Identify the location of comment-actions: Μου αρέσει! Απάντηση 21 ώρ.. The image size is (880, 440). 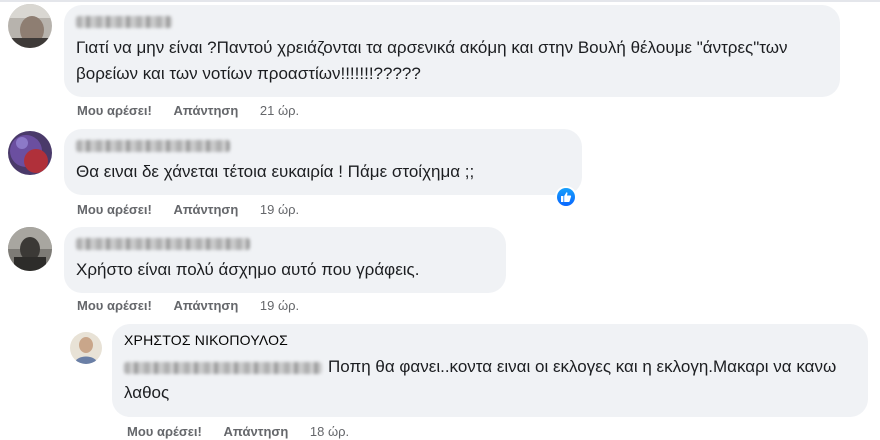
(188, 111).